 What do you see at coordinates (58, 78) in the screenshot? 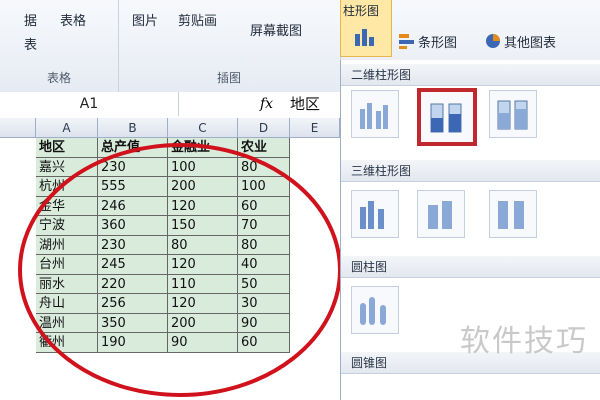
I see `ribbon-group-label: 表格` at bounding box center [58, 78].